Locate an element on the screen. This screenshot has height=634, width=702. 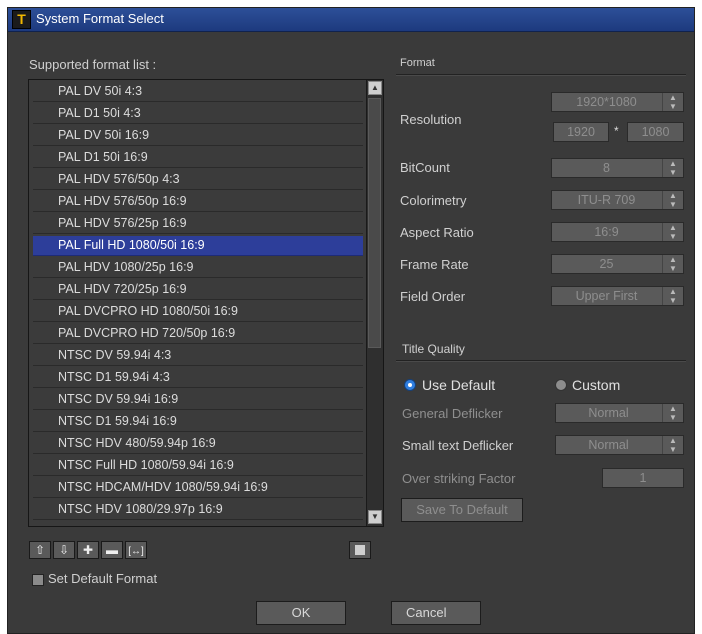
arrow-down-icon: ⇩ is located at coordinates (64, 550).